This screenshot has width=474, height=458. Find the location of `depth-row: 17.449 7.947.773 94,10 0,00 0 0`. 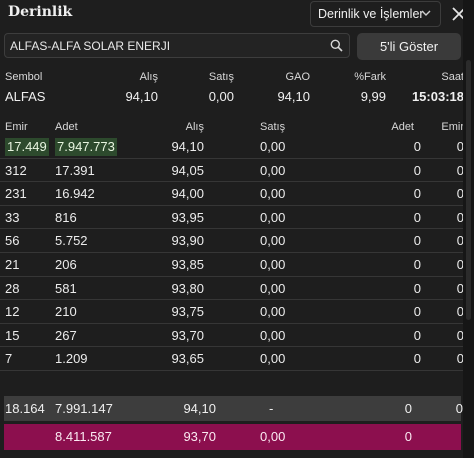

depth-row: 17.449 7.947.773 94,10 0,00 0 0 is located at coordinates (237, 147).